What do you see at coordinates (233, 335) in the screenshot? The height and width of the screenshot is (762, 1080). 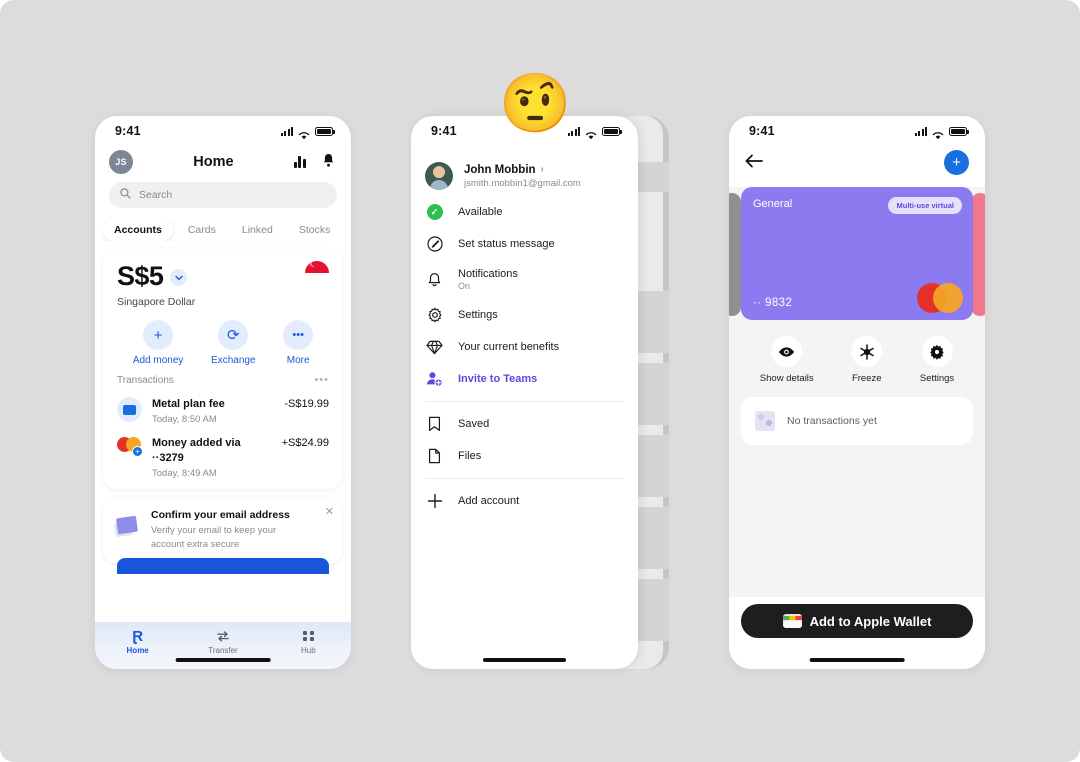 I see `exchange-icon: ⟳` at bounding box center [233, 335].